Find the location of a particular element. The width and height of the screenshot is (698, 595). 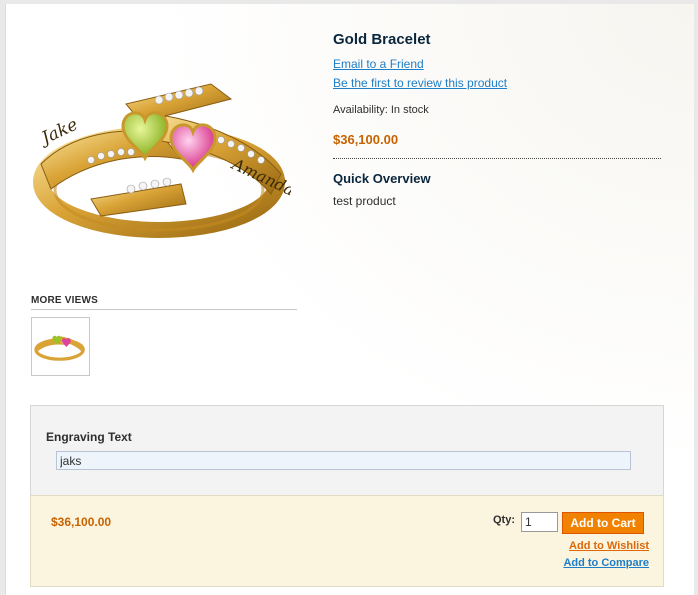

quick-overview-title: Quick Overview is located at coordinates (382, 178).